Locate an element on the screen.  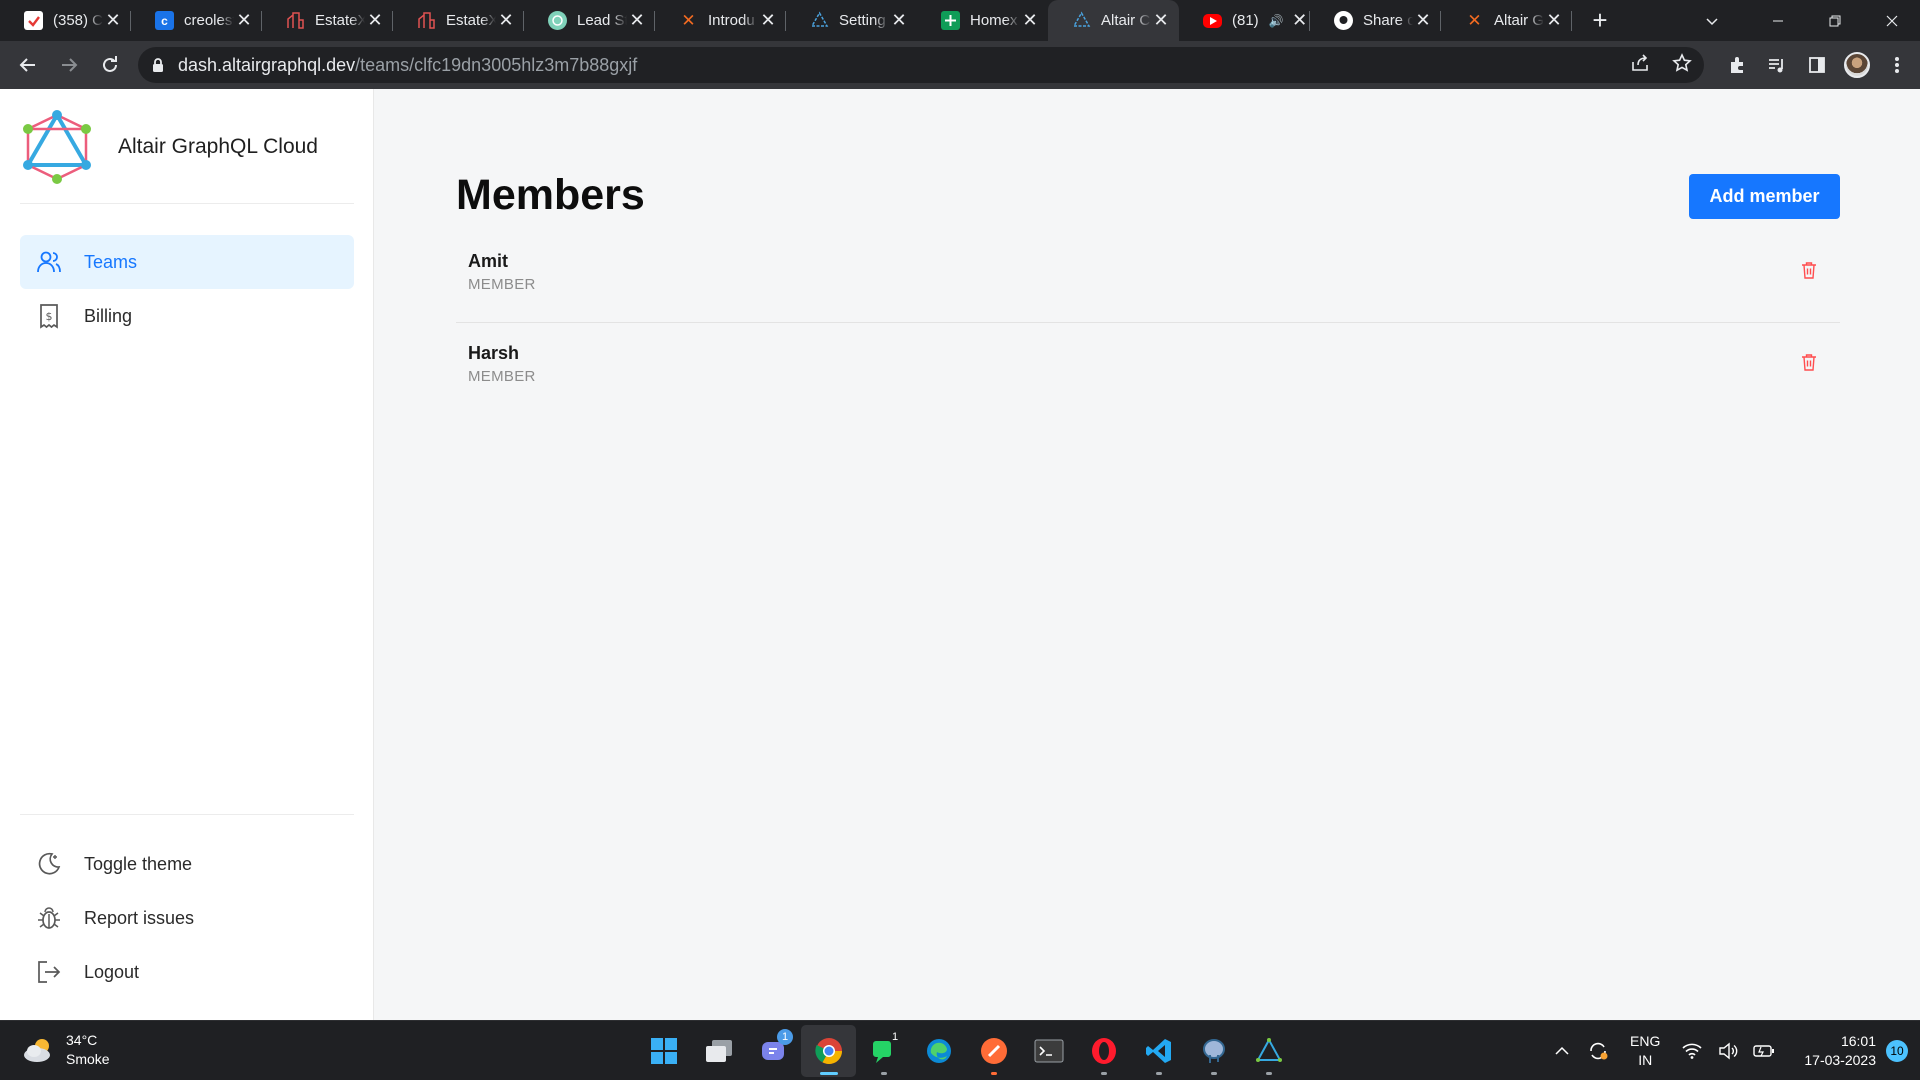
new-tab-button: + is located at coordinates (1600, 20).